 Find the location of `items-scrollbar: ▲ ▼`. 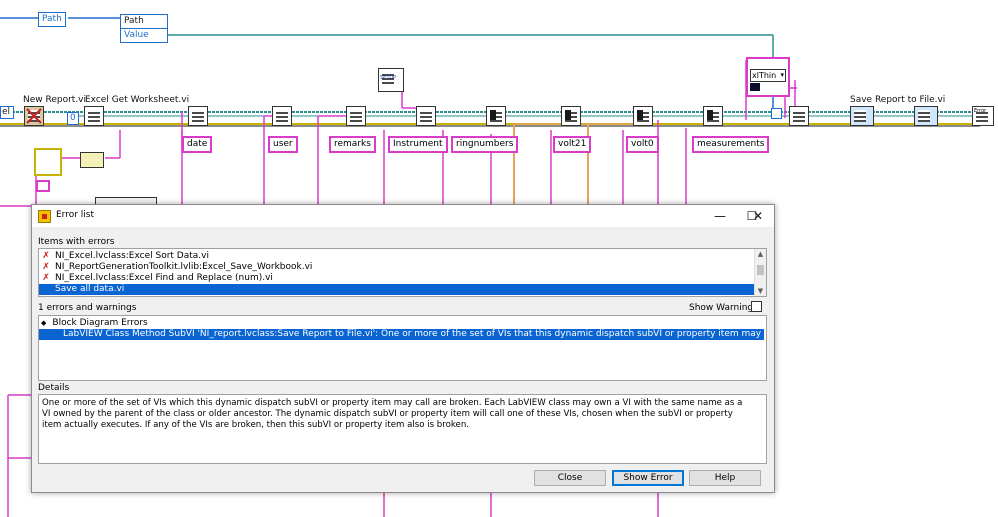

items-scrollbar: ▲ ▼ is located at coordinates (760, 272).